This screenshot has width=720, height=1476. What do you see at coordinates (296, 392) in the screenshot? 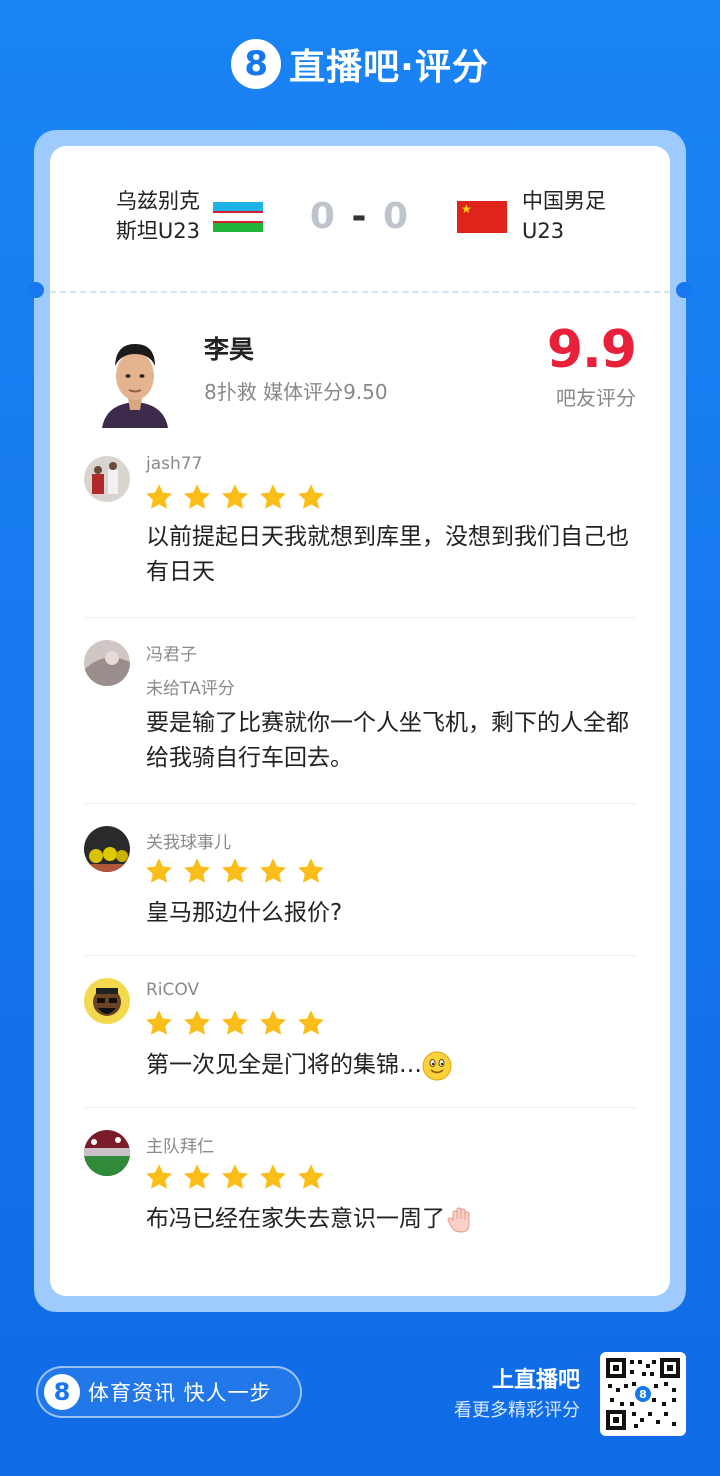
I see `player-stats: 8扑救 媒体评分9.50` at bounding box center [296, 392].